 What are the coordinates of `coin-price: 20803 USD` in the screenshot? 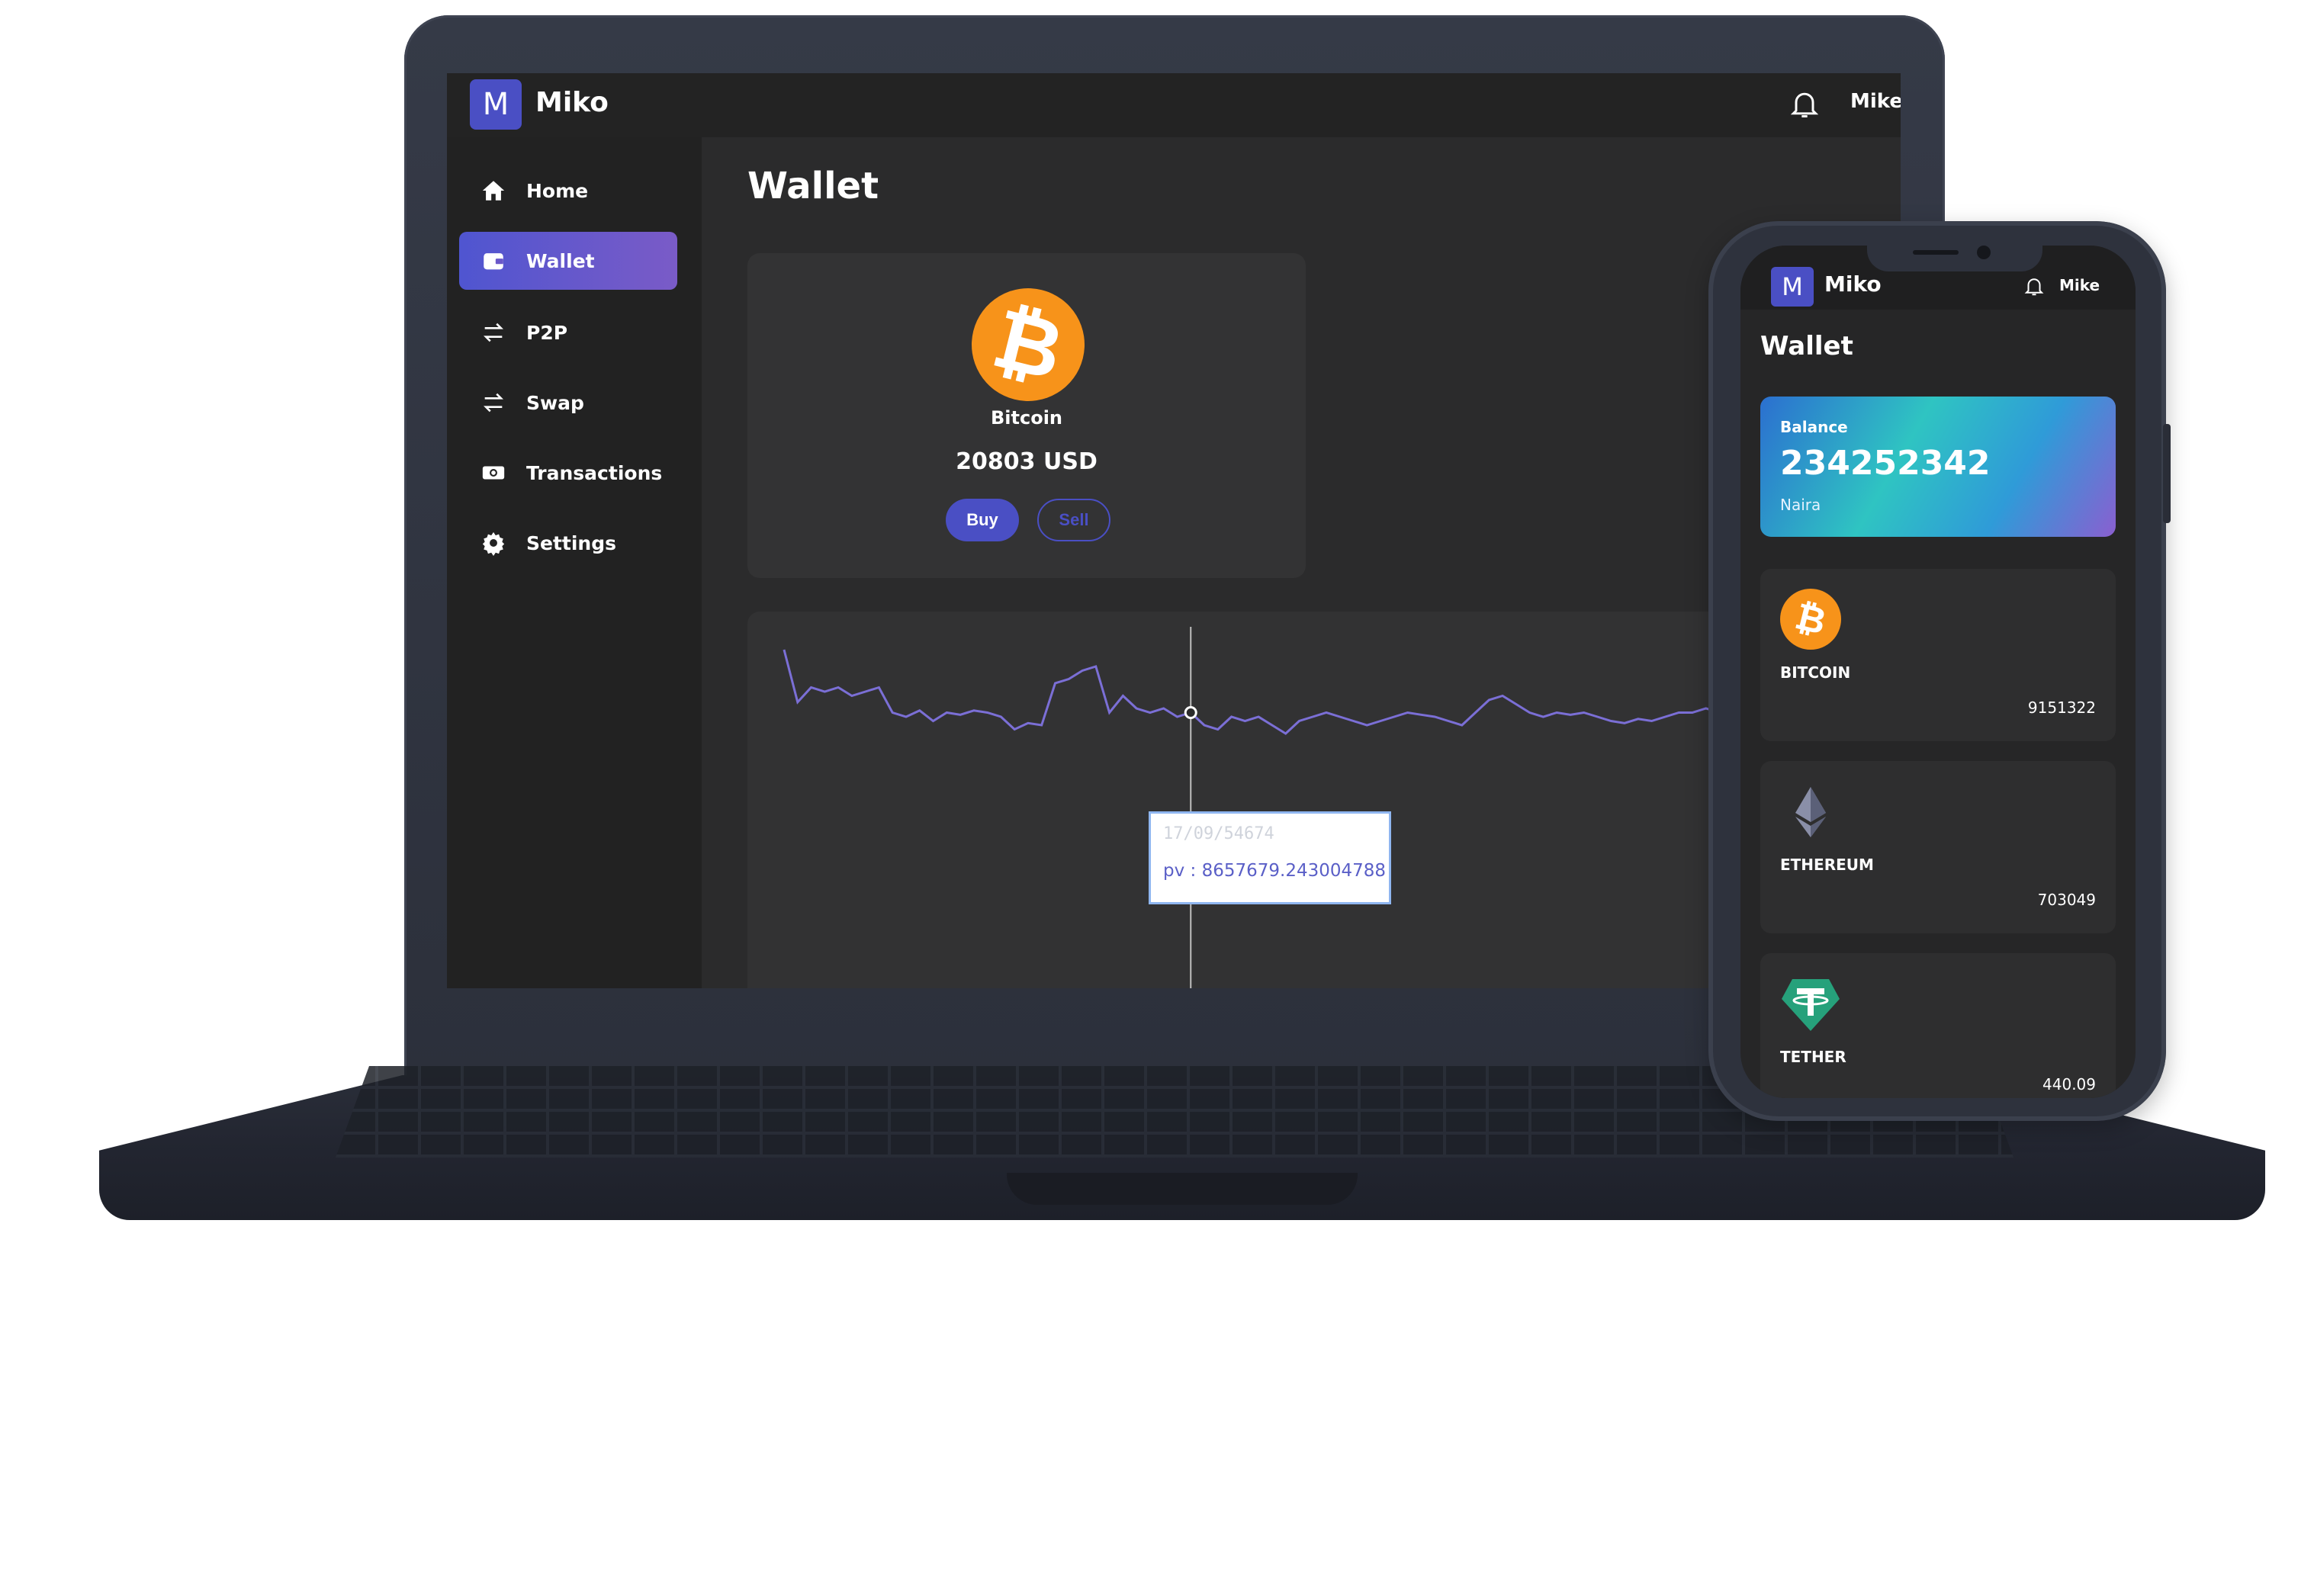 It's located at (1027, 461).